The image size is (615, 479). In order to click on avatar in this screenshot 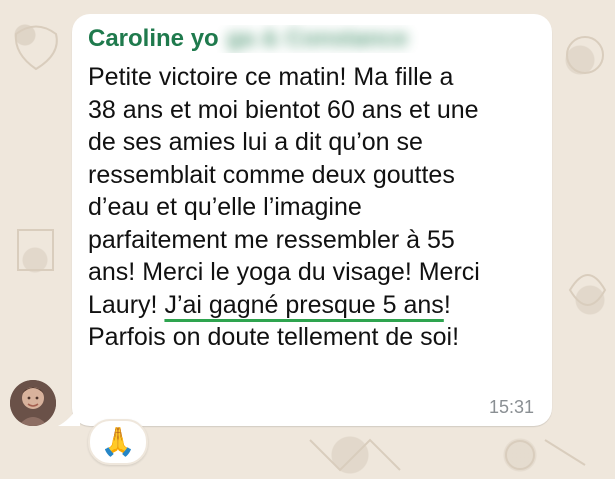, I will do `click(33, 403)`.